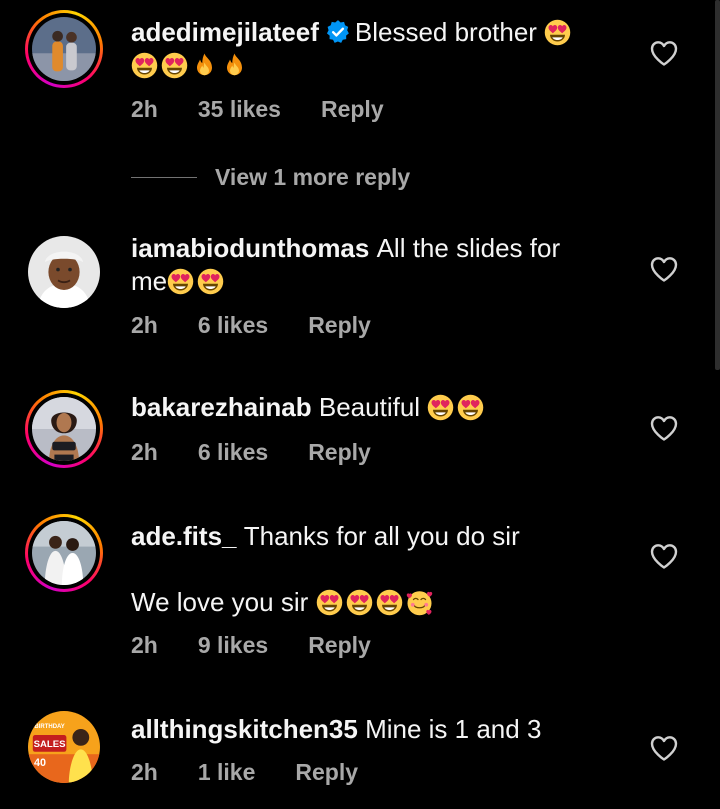 The height and width of the screenshot is (809, 720). I want to click on smiling-face-with-hearts-emoji, so click(419, 602).